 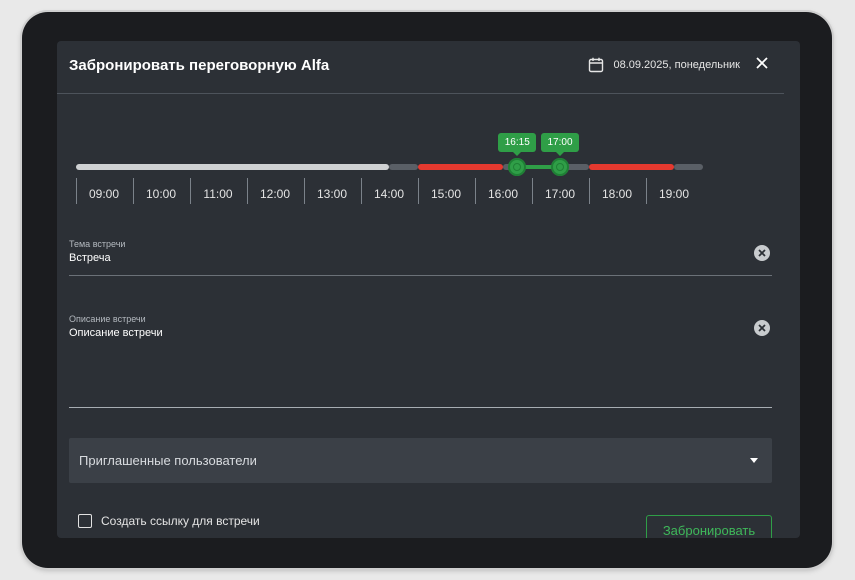 I want to click on create-link-label: Создать ссылку для встречи, so click(x=180, y=521).